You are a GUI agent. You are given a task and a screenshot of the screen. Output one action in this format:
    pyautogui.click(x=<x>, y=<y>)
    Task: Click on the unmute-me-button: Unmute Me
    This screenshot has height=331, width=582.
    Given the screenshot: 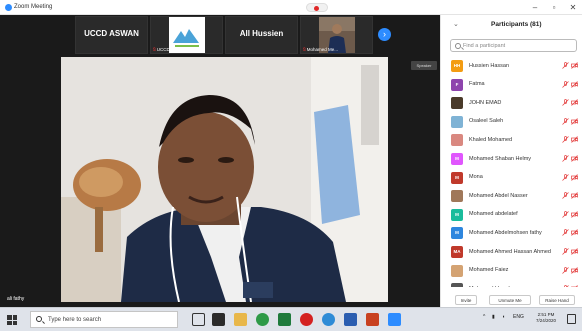 What is the action you would take?
    pyautogui.click(x=510, y=300)
    